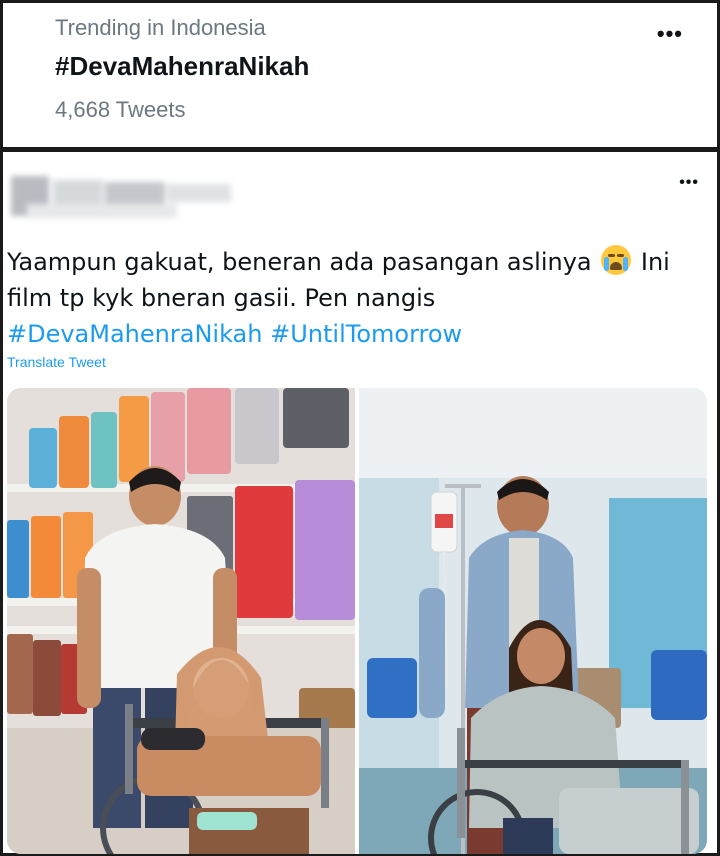 The width and height of the screenshot is (720, 856). What do you see at coordinates (160, 27) in the screenshot?
I see `trend-context: Trending in Indonesia` at bounding box center [160, 27].